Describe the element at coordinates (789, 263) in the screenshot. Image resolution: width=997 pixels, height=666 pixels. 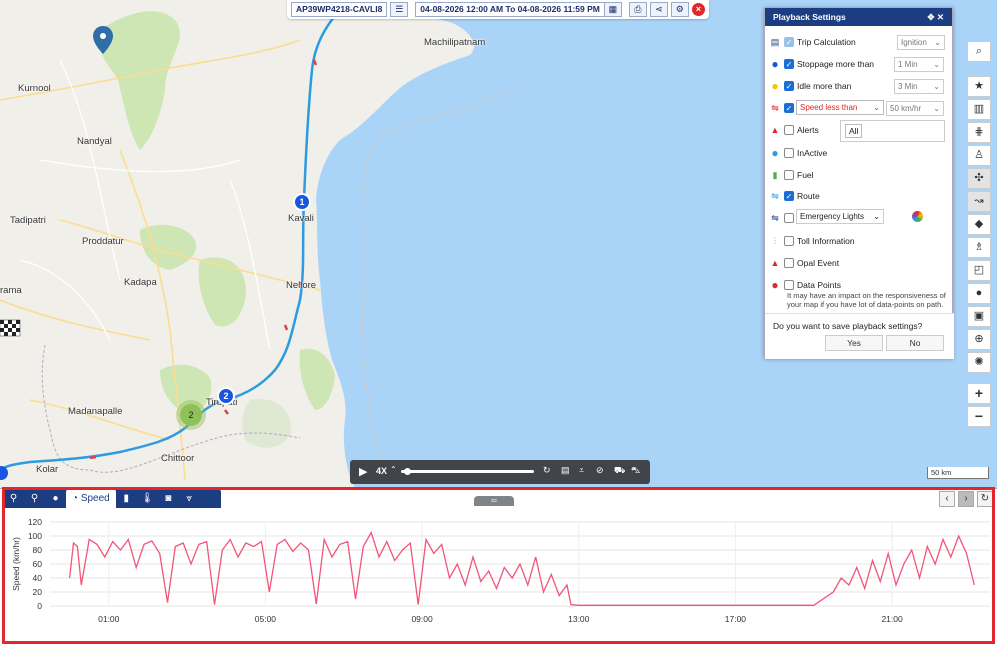
I see `opal-checkbox` at that location.